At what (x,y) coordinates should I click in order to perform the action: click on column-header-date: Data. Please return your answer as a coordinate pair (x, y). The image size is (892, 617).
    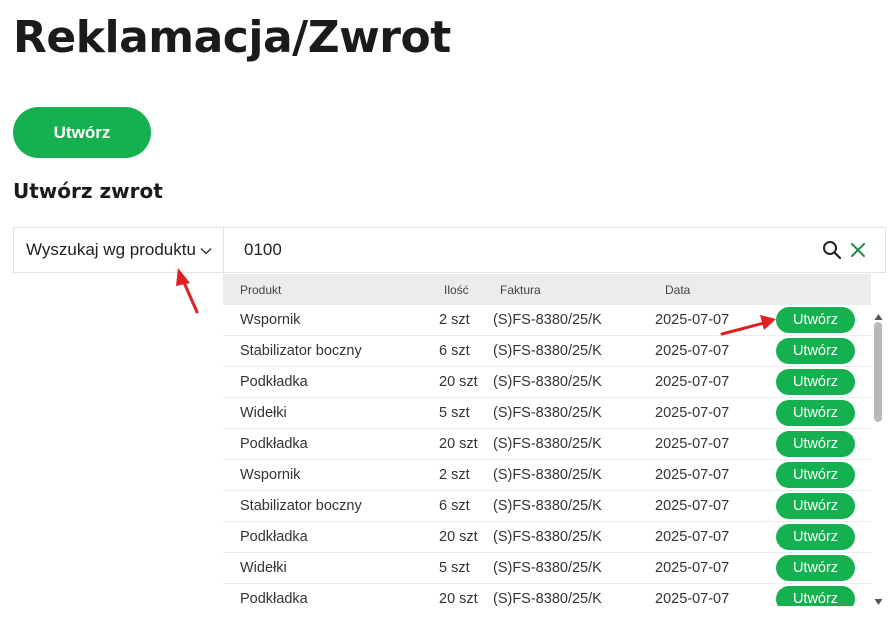
    Looking at the image, I should click on (715, 289).